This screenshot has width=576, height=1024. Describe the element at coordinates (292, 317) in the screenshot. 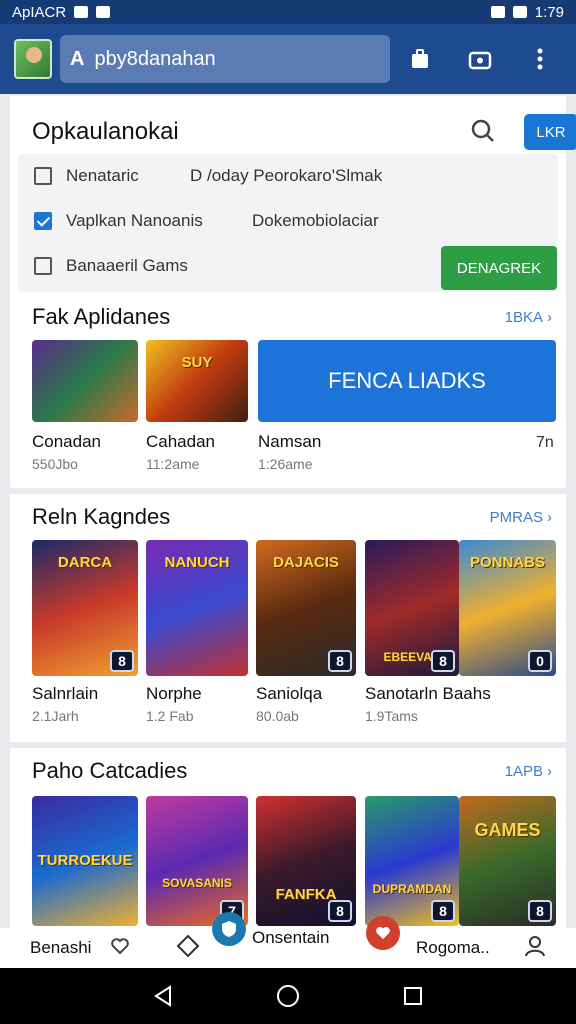

I see `section-header: Fak Aplidanes 1BKA ›` at that location.